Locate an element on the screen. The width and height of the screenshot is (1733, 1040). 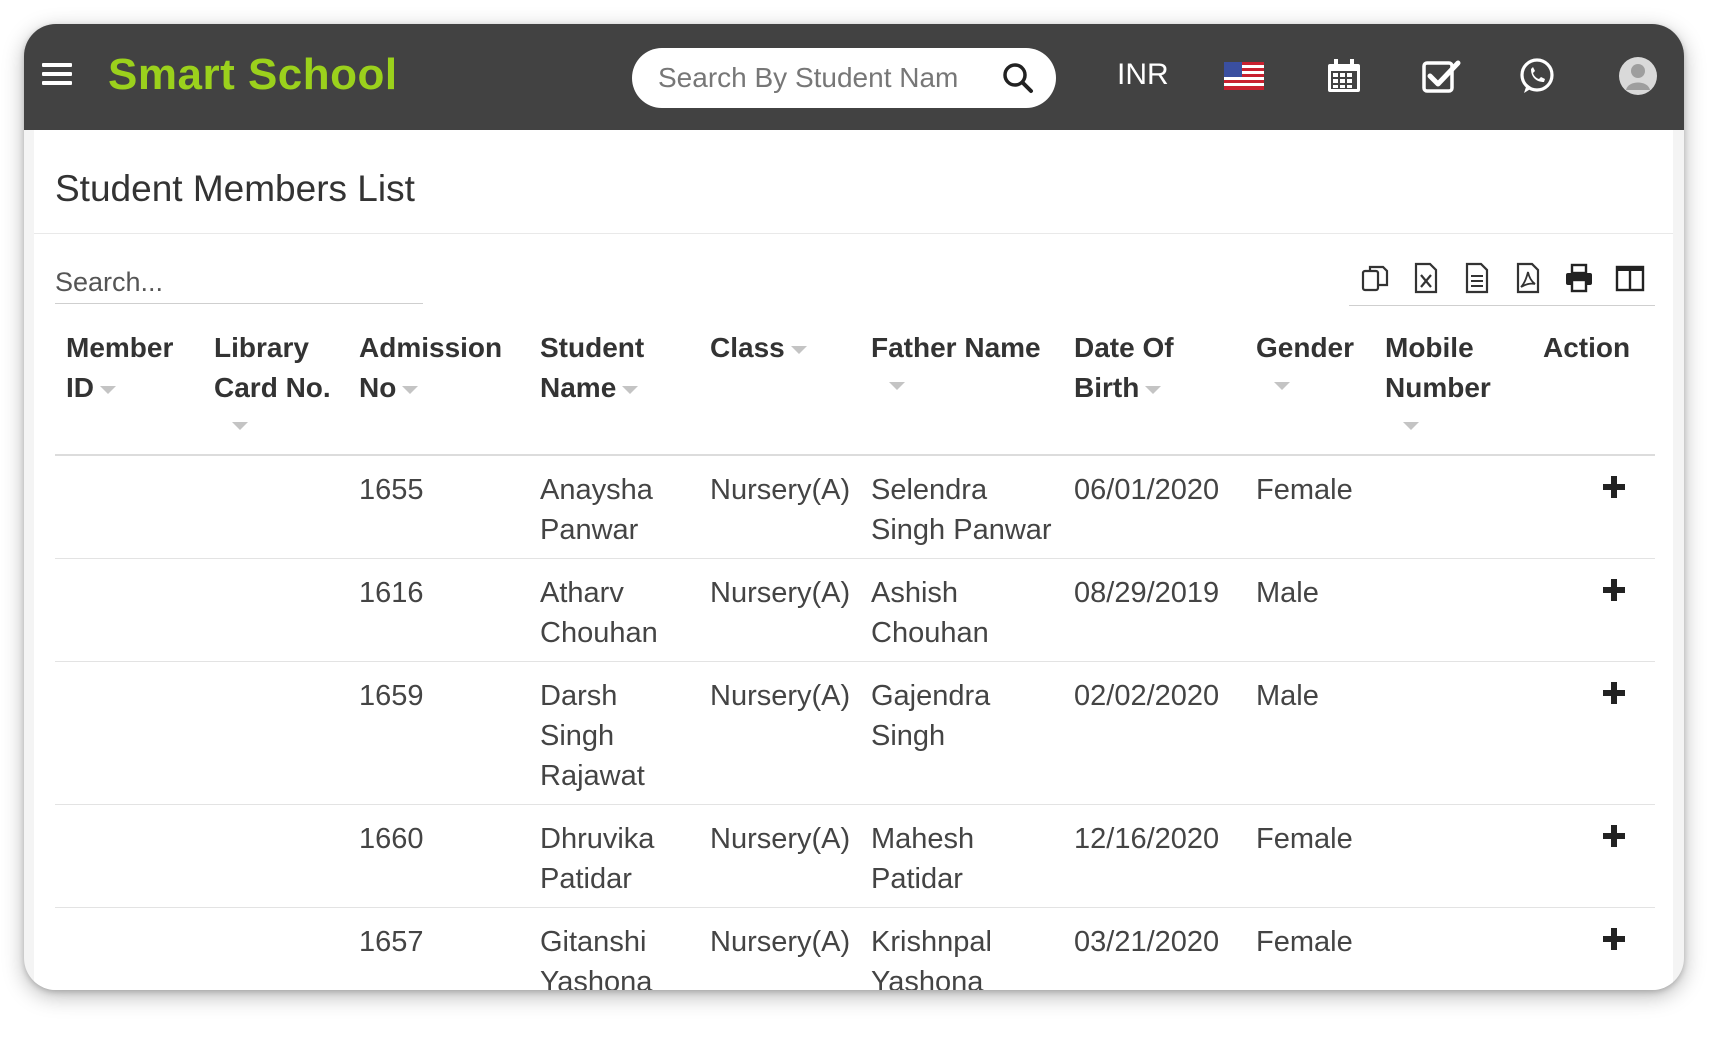
excel-button is located at coordinates (1425, 280).